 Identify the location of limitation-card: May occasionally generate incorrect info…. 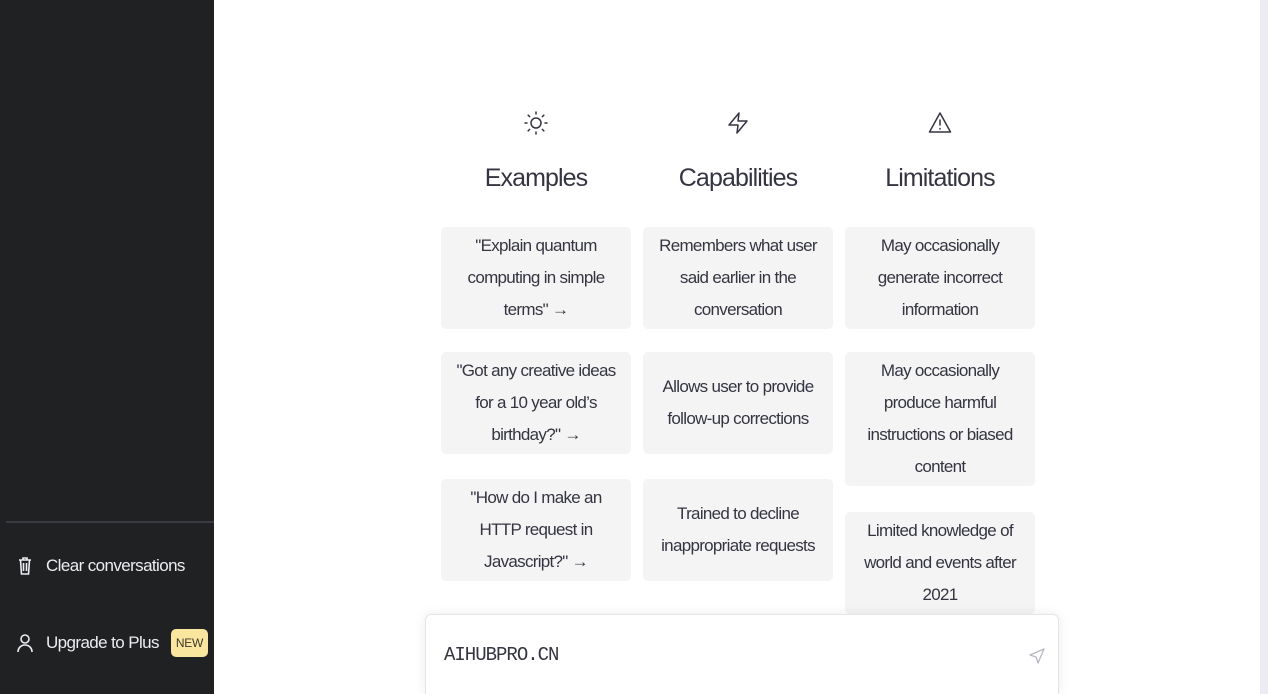
(940, 278).